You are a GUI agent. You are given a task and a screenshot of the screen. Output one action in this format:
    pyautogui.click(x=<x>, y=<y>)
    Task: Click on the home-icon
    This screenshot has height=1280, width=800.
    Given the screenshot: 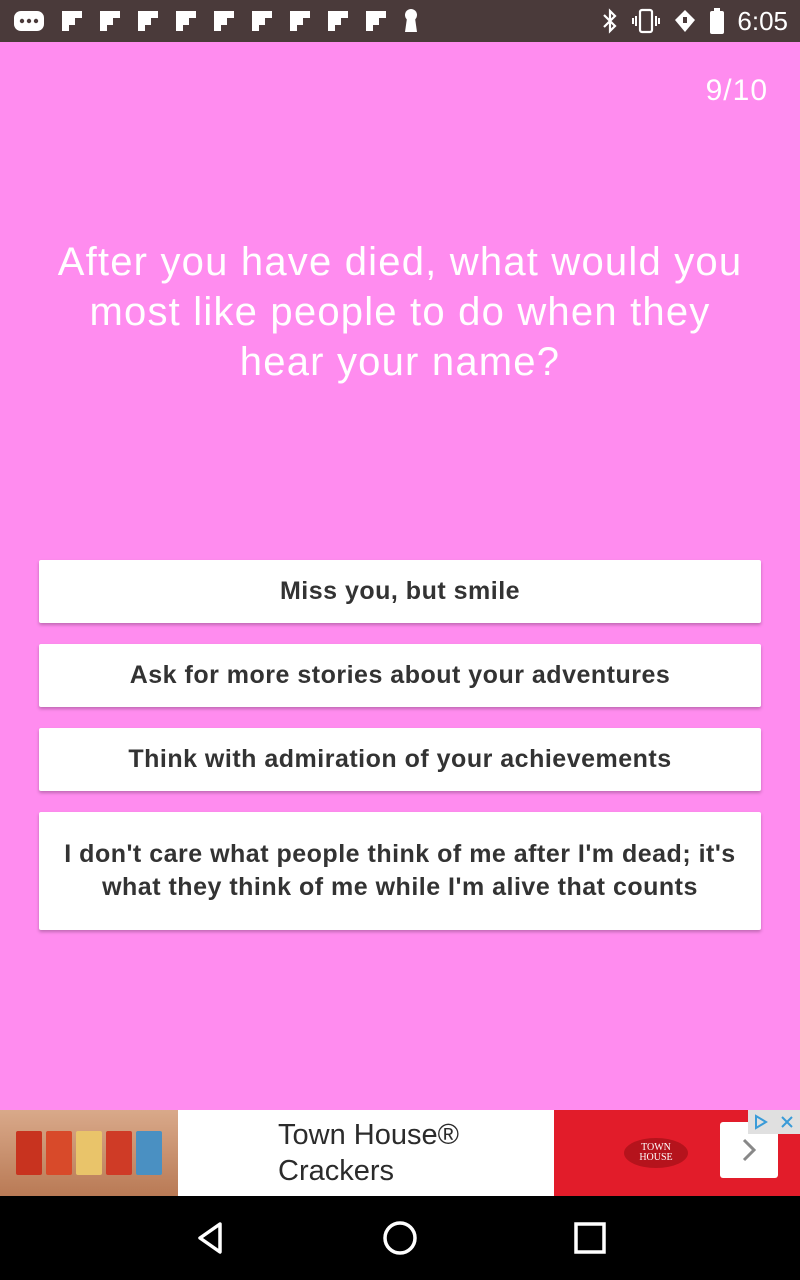 What is the action you would take?
    pyautogui.click(x=400, y=1238)
    